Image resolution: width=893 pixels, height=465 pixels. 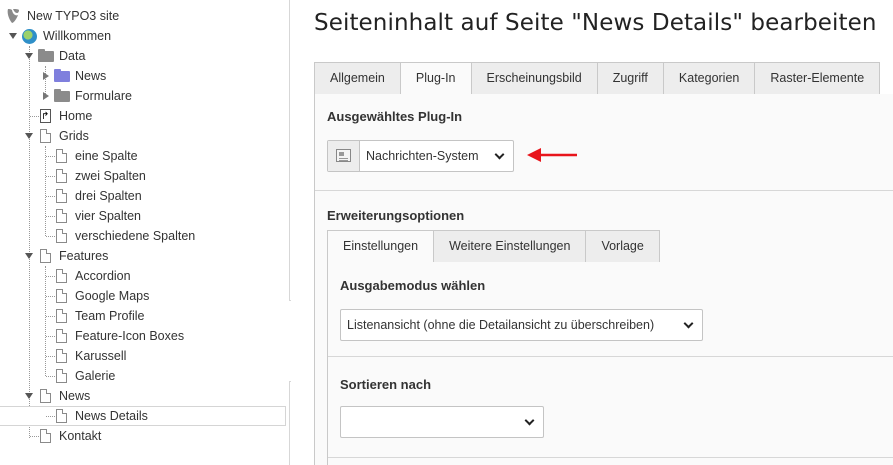 What do you see at coordinates (357, 78) in the screenshot?
I see `tab-allgemein: Allgemein` at bounding box center [357, 78].